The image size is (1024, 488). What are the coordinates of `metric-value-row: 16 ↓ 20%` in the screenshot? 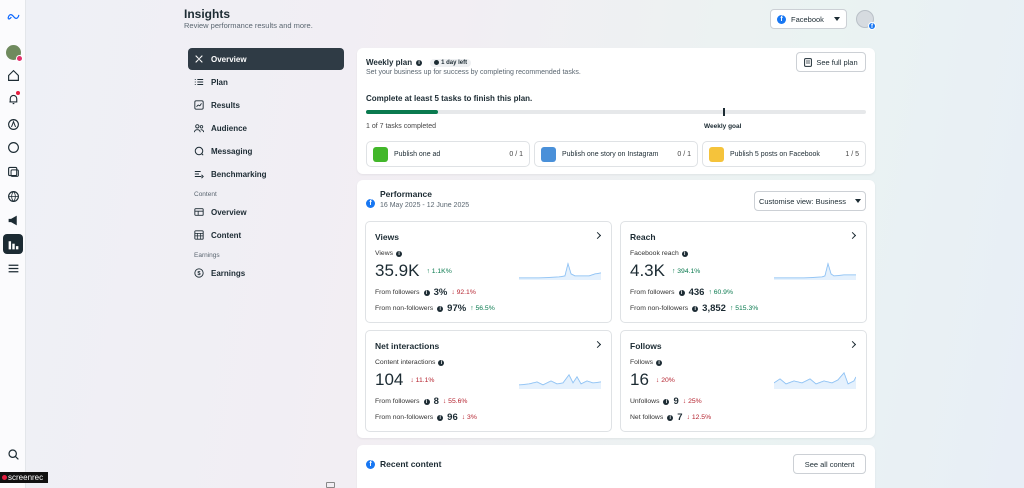 It's located at (652, 380).